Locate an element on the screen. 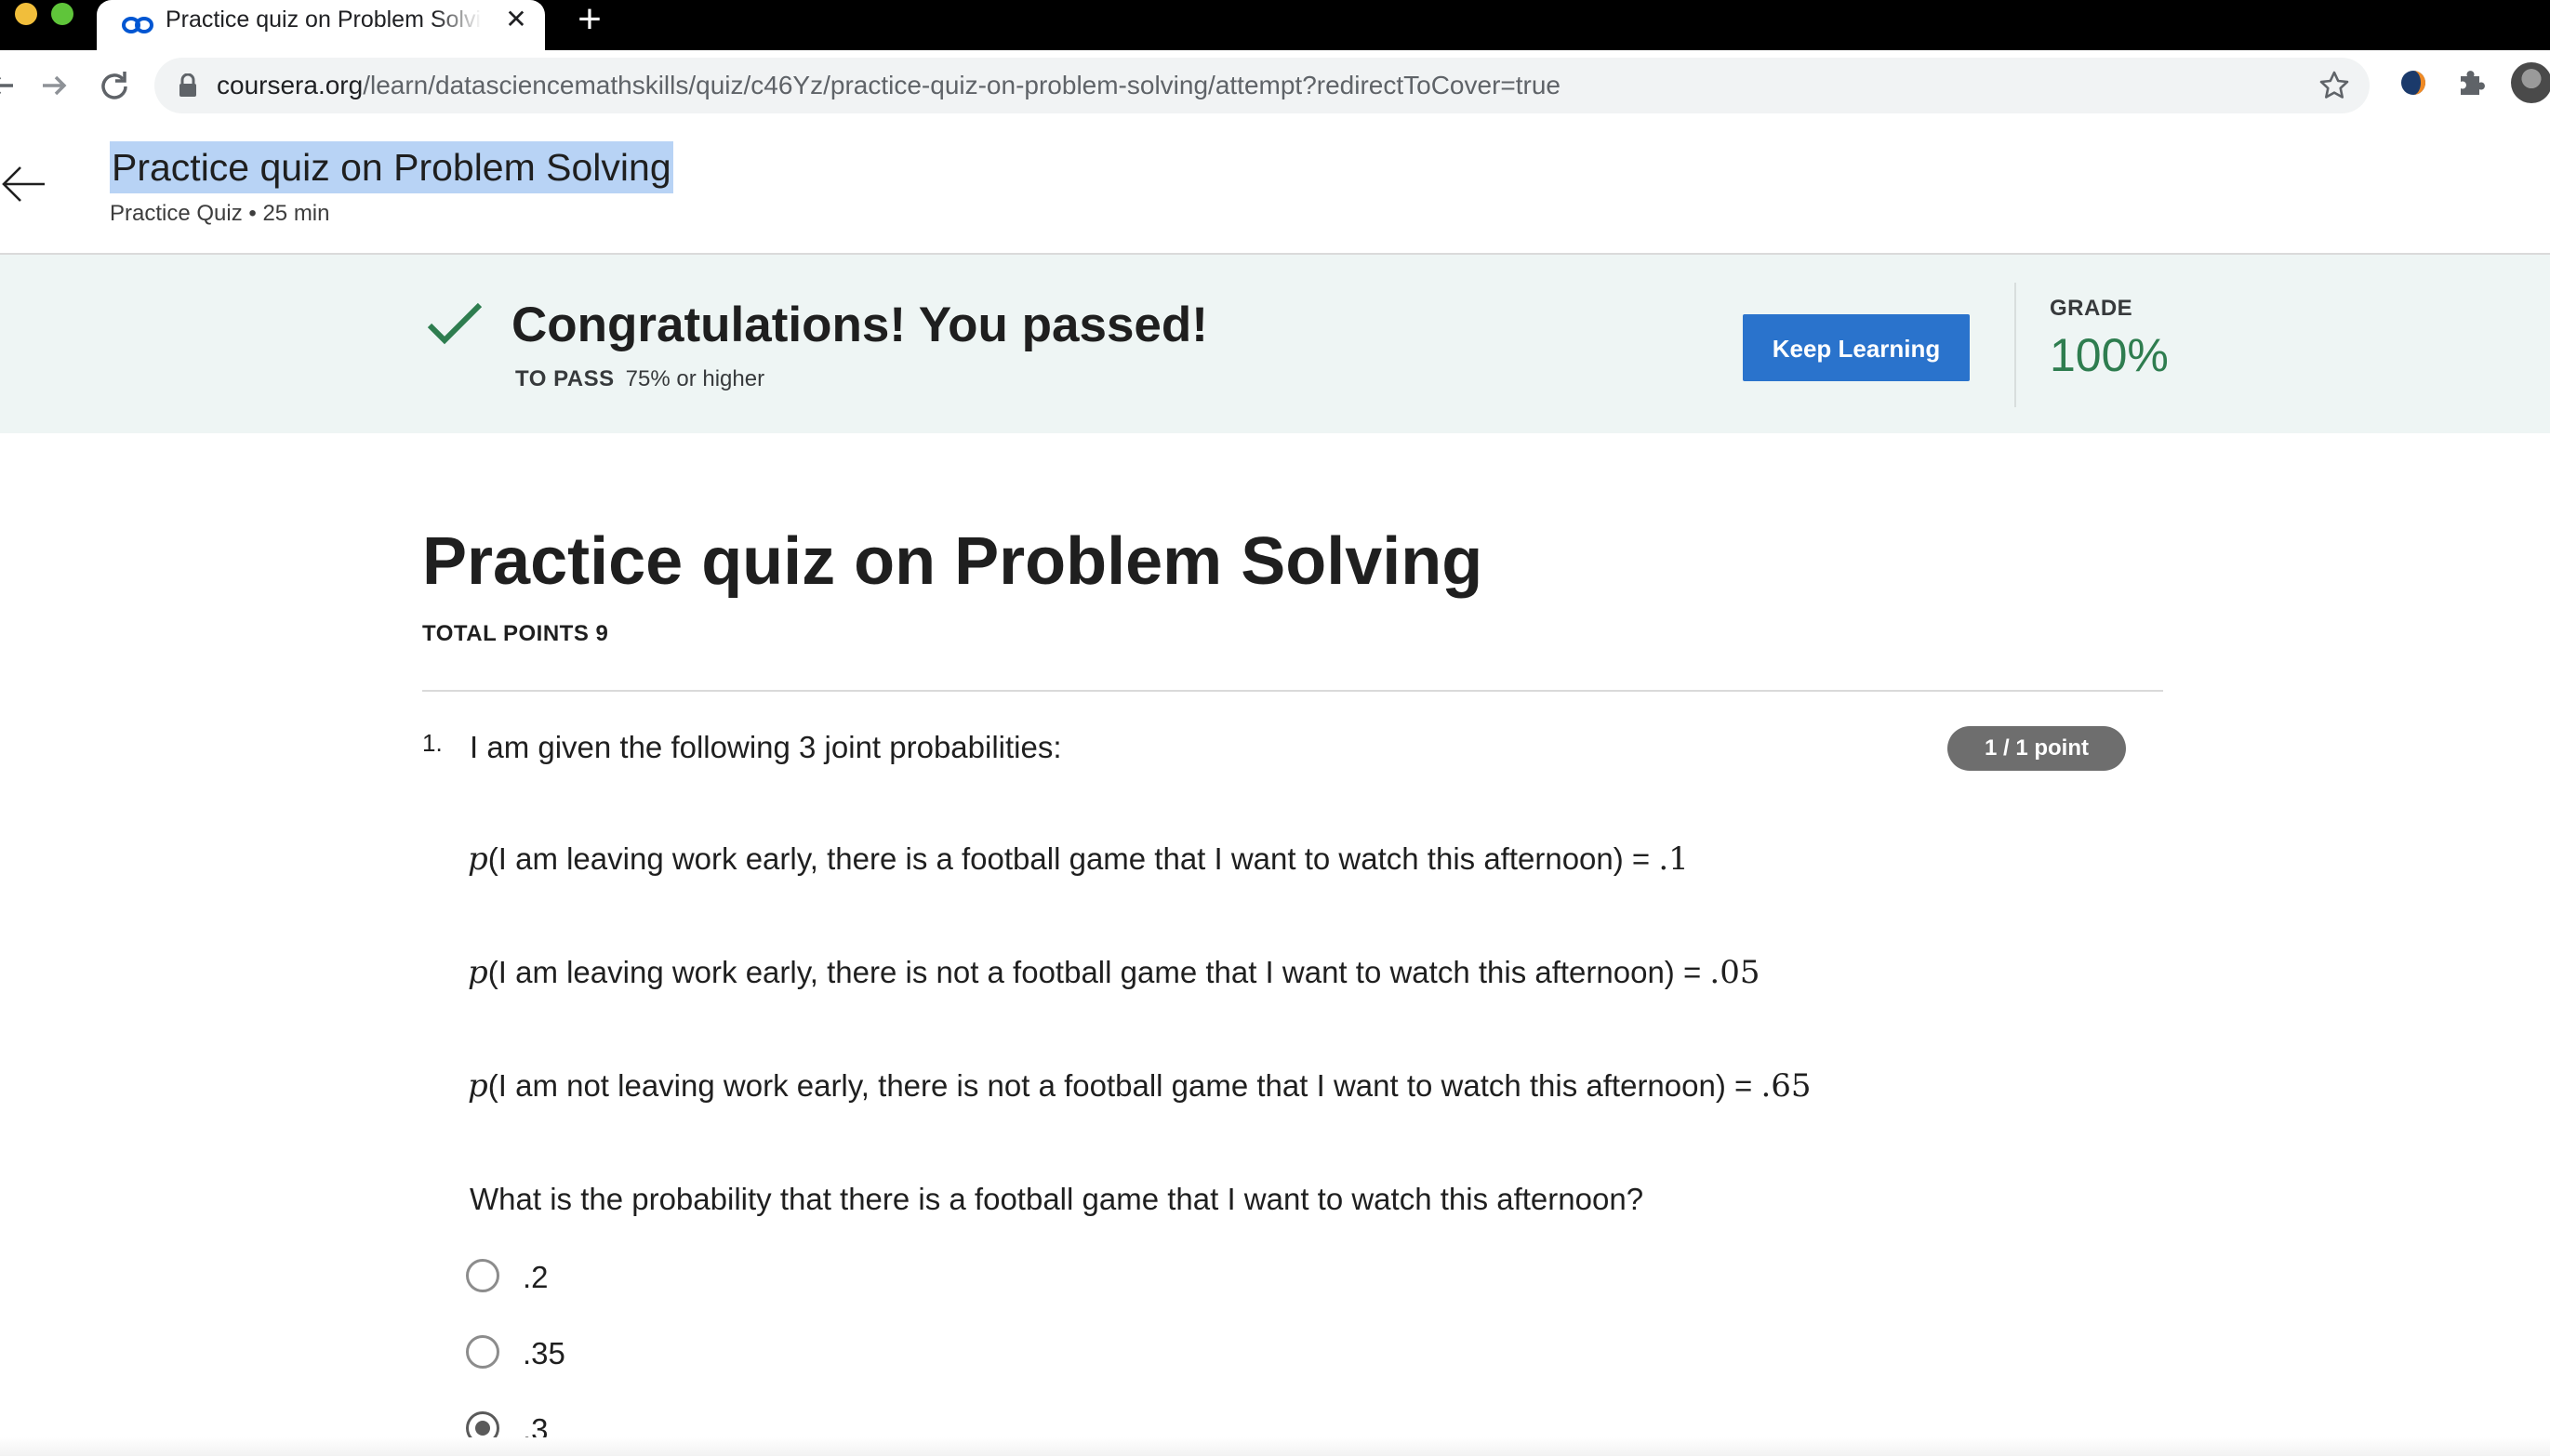  grade-label: GRADE is located at coordinates (2091, 308).